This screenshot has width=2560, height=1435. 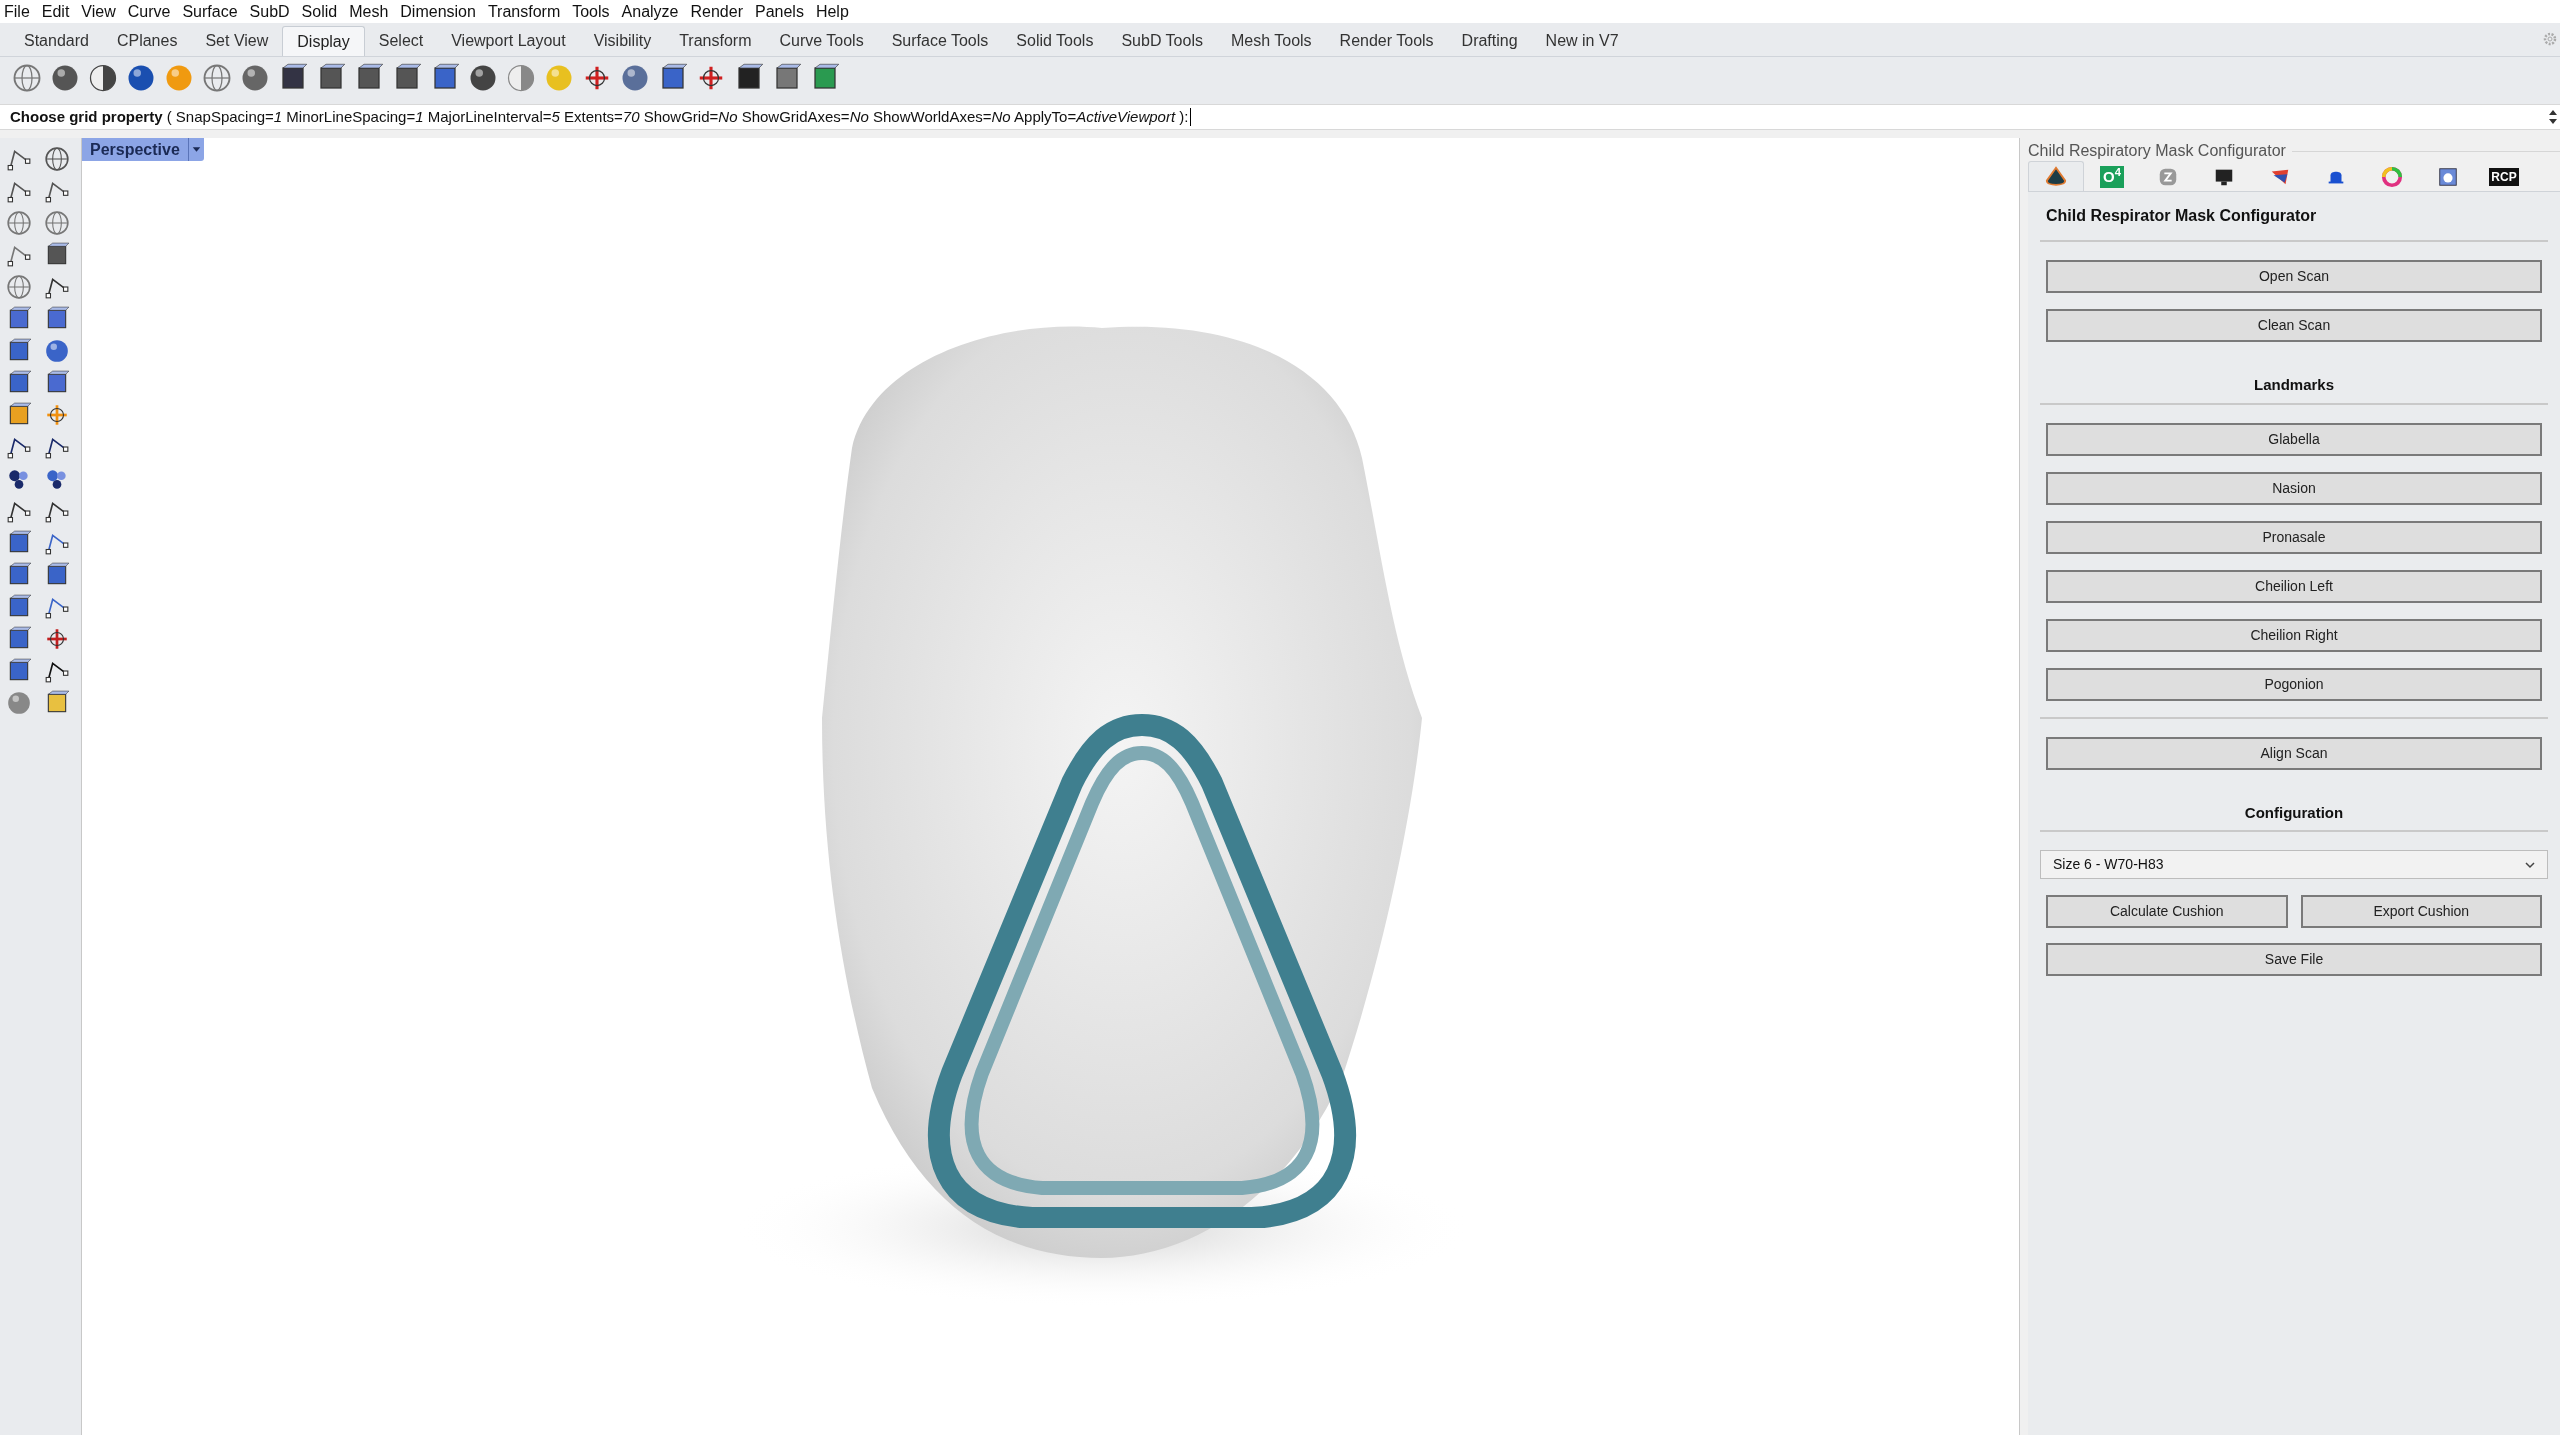 I want to click on command-prompt: Choose grid property ( SnapSpacing=1 MinorLineSpacing=1 MajorLineInterval=5 Extents=70 ShowGrid=No ShowGridAxes=No ShowWorldAxes=No ApplyTo=ActiveViewport ):, so click(x=599, y=116).